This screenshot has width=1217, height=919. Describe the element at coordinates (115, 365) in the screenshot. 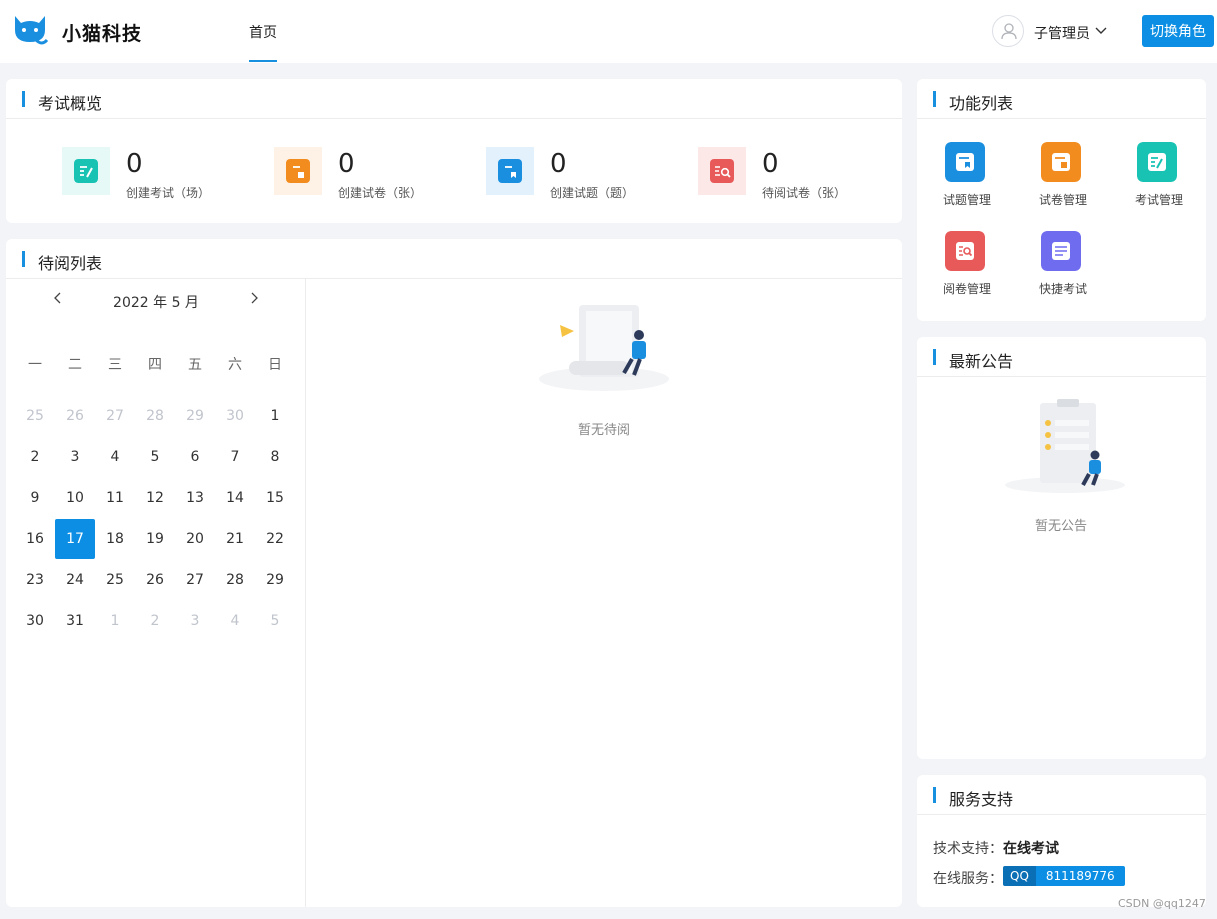

I see `weekday-label: 三` at that location.